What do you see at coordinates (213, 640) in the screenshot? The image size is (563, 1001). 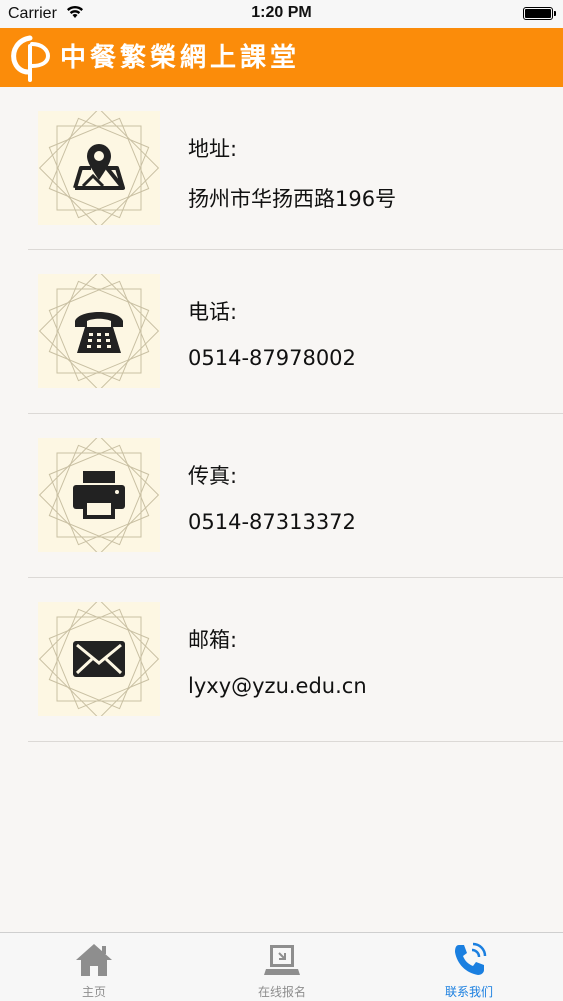 I see `email-label: 邮箱:` at bounding box center [213, 640].